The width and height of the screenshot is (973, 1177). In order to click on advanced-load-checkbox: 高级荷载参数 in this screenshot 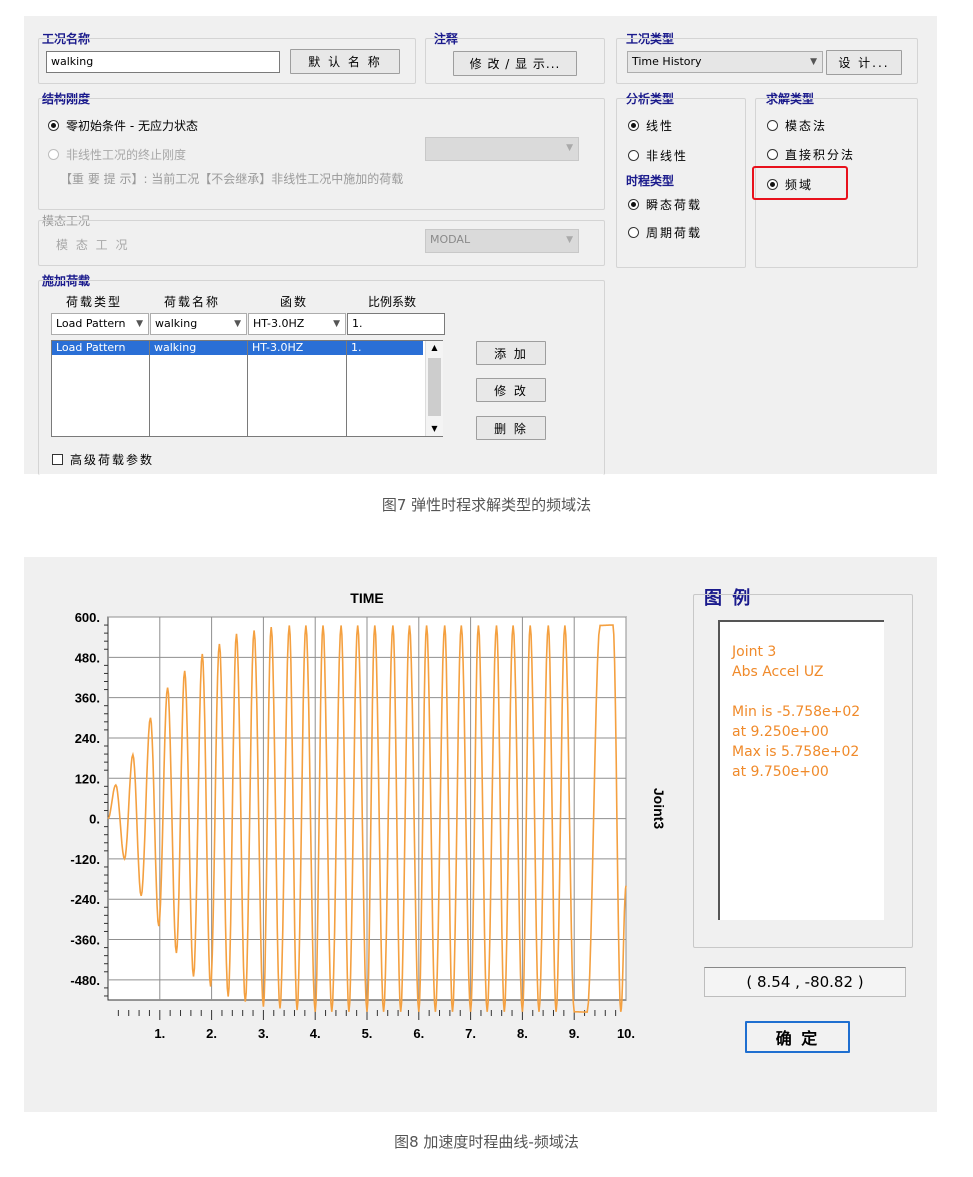, I will do `click(103, 459)`.